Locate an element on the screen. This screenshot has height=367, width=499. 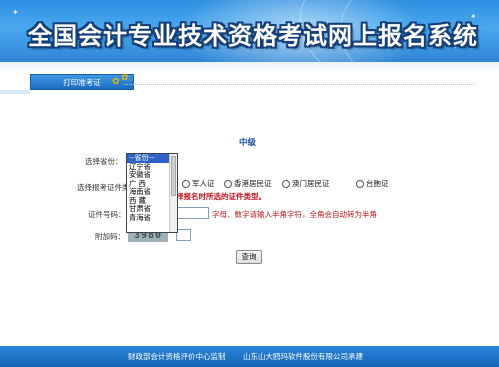
divider is located at coordinates (299, 84).